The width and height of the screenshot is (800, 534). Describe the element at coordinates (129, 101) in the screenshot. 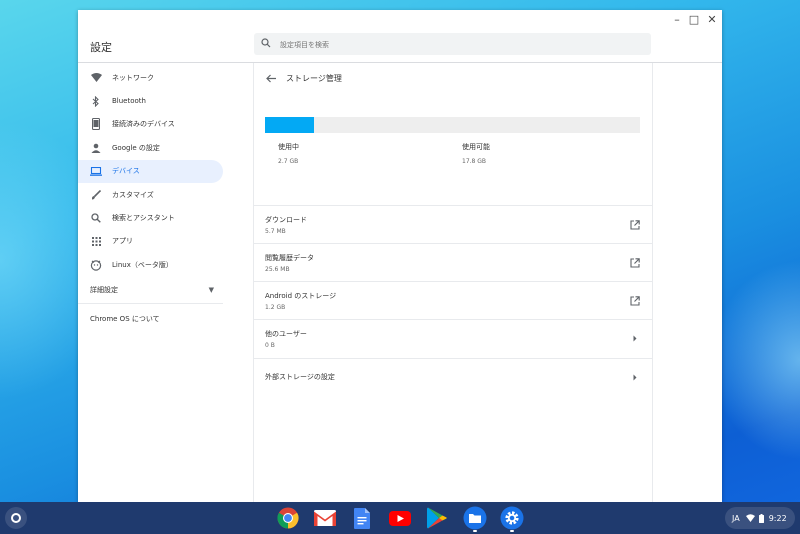

I see `sidebar-item-label: Bluetooth` at that location.